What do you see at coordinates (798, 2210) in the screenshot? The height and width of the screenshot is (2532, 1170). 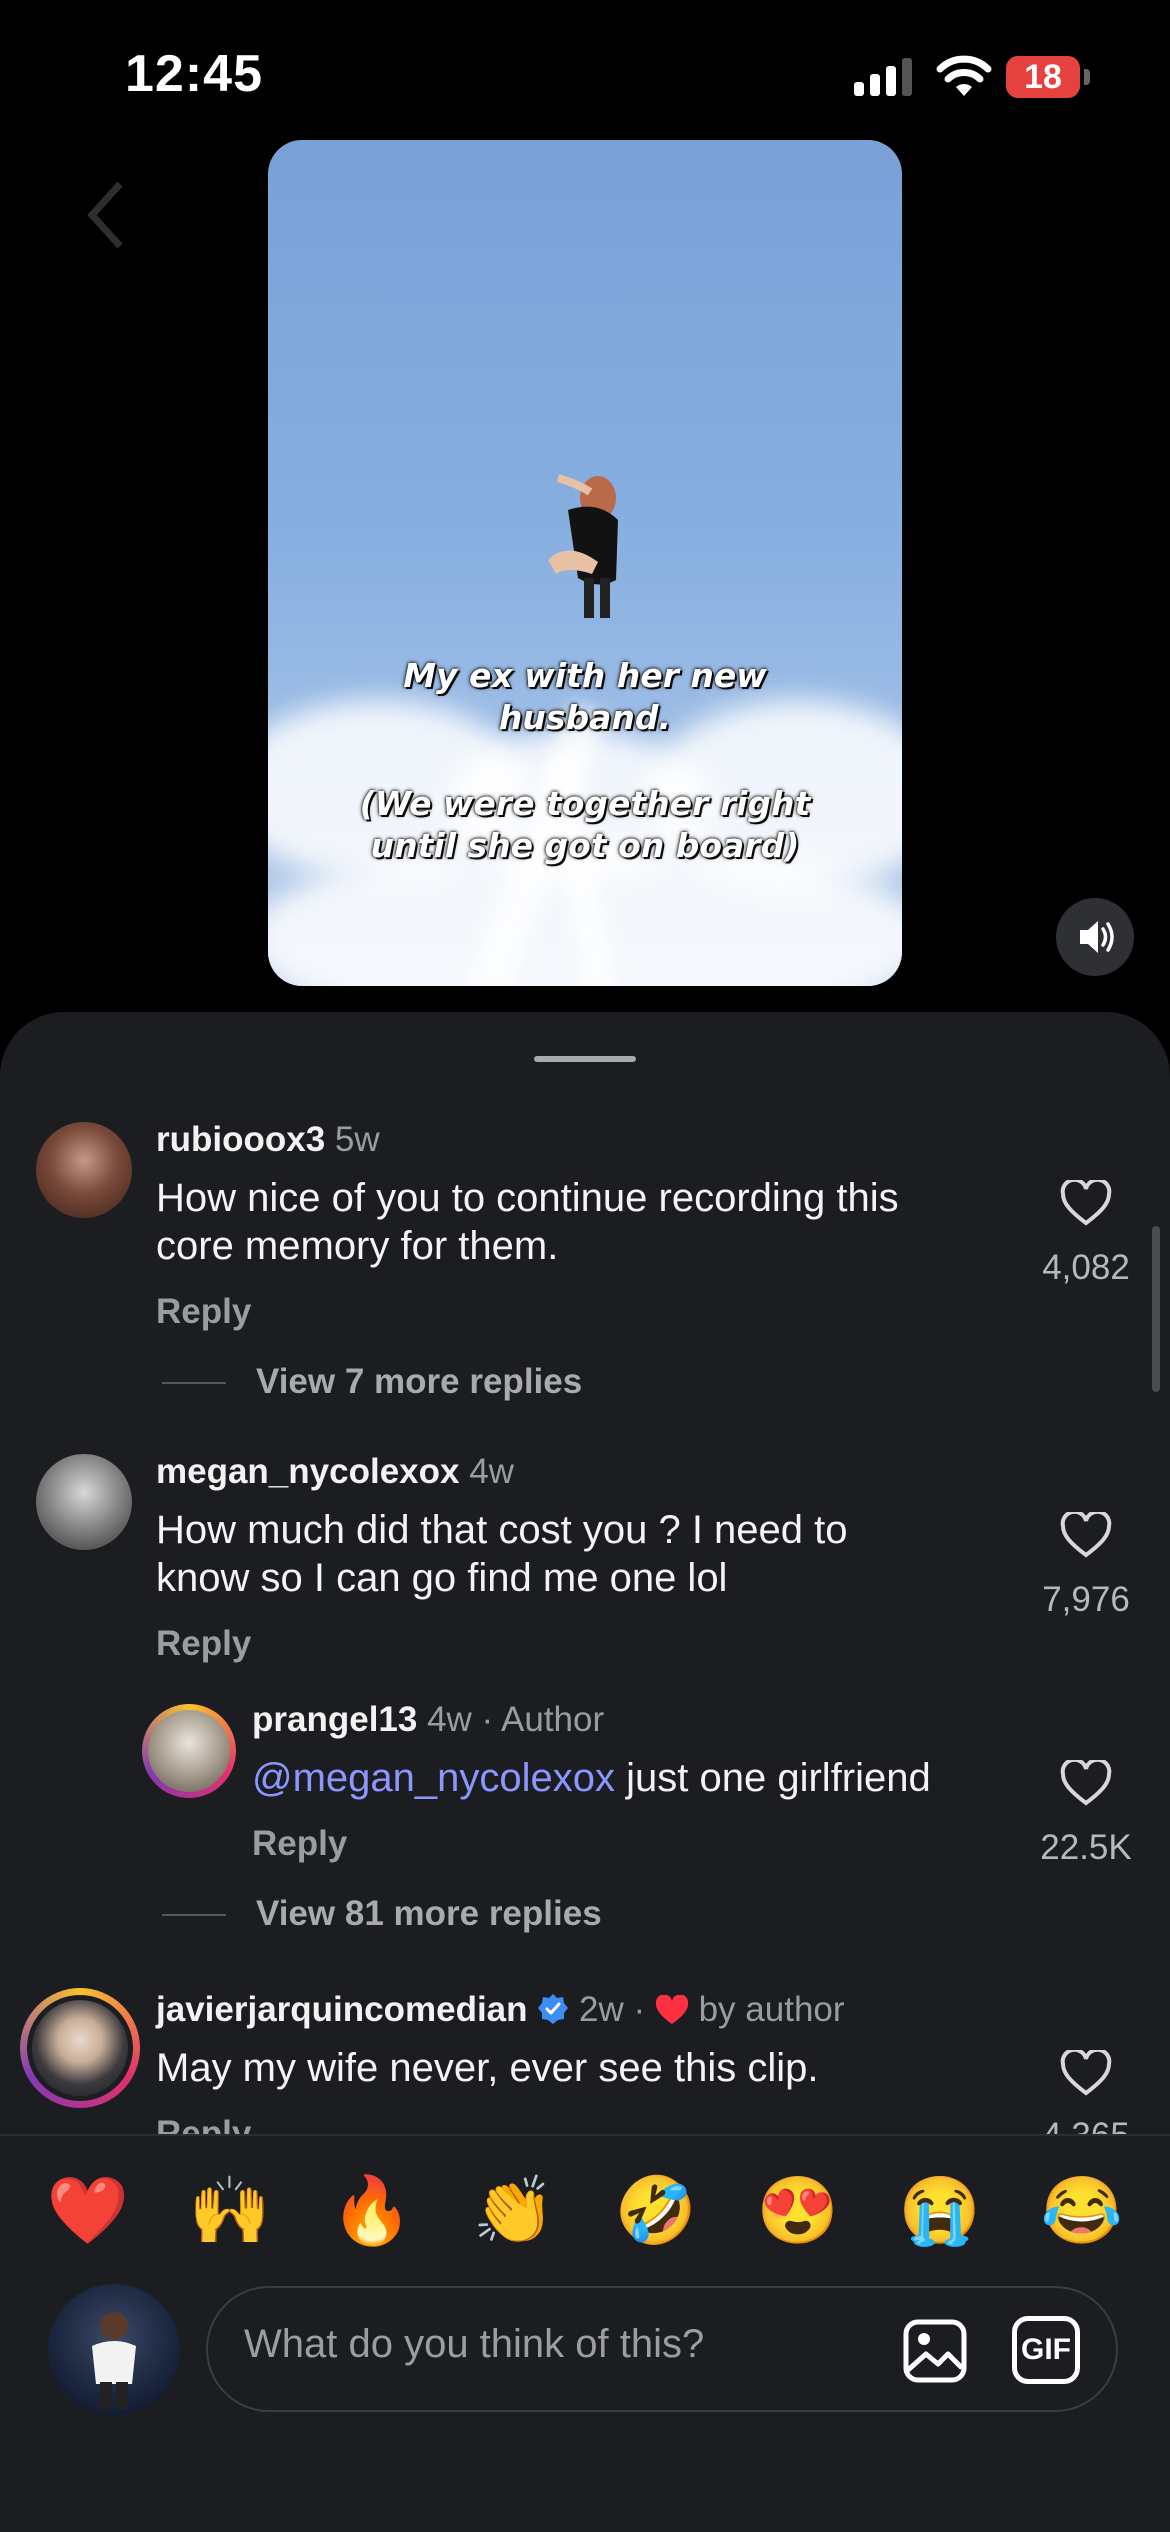 I see `emoji-heart-eyes: 😍` at bounding box center [798, 2210].